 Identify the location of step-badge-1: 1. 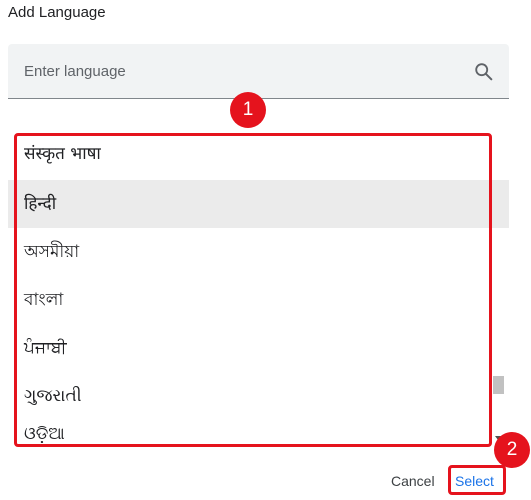
(248, 110).